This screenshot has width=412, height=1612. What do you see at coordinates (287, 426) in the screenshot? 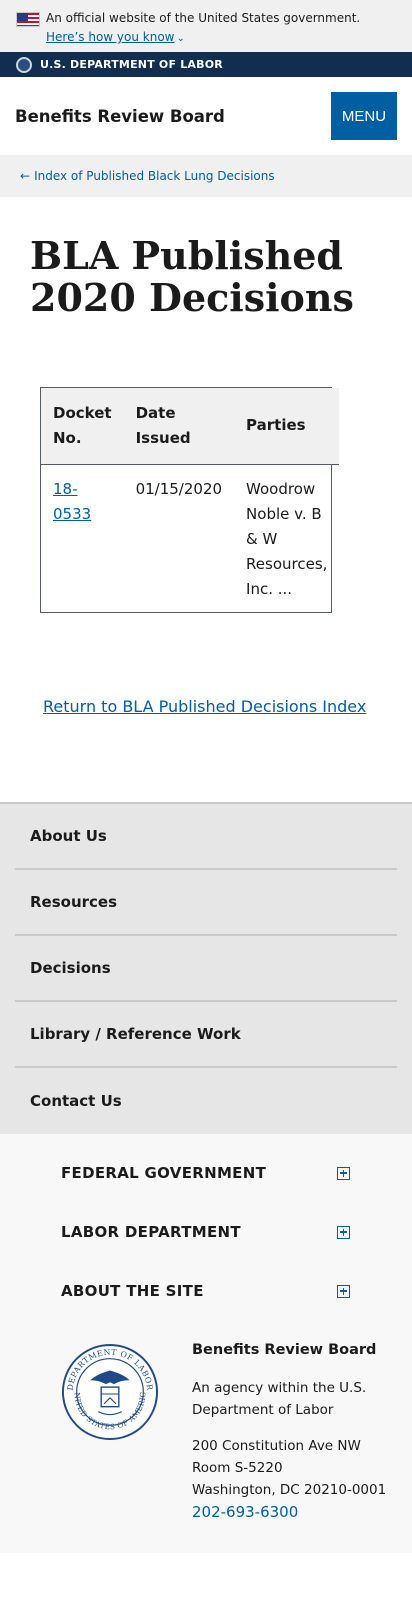
I see `column-header-parties: Parties` at bounding box center [287, 426].